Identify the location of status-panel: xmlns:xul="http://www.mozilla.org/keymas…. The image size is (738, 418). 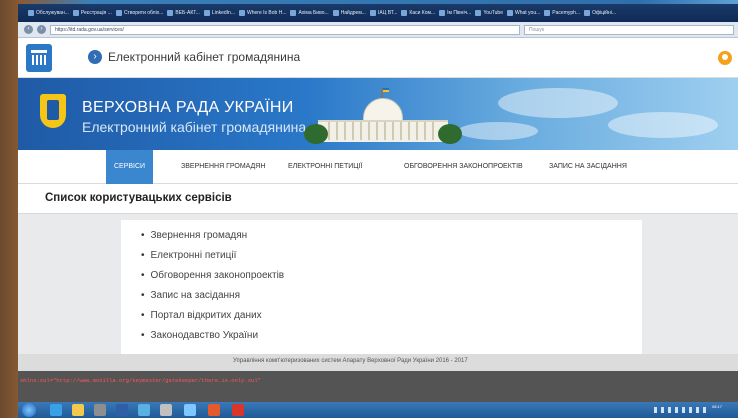
(378, 386).